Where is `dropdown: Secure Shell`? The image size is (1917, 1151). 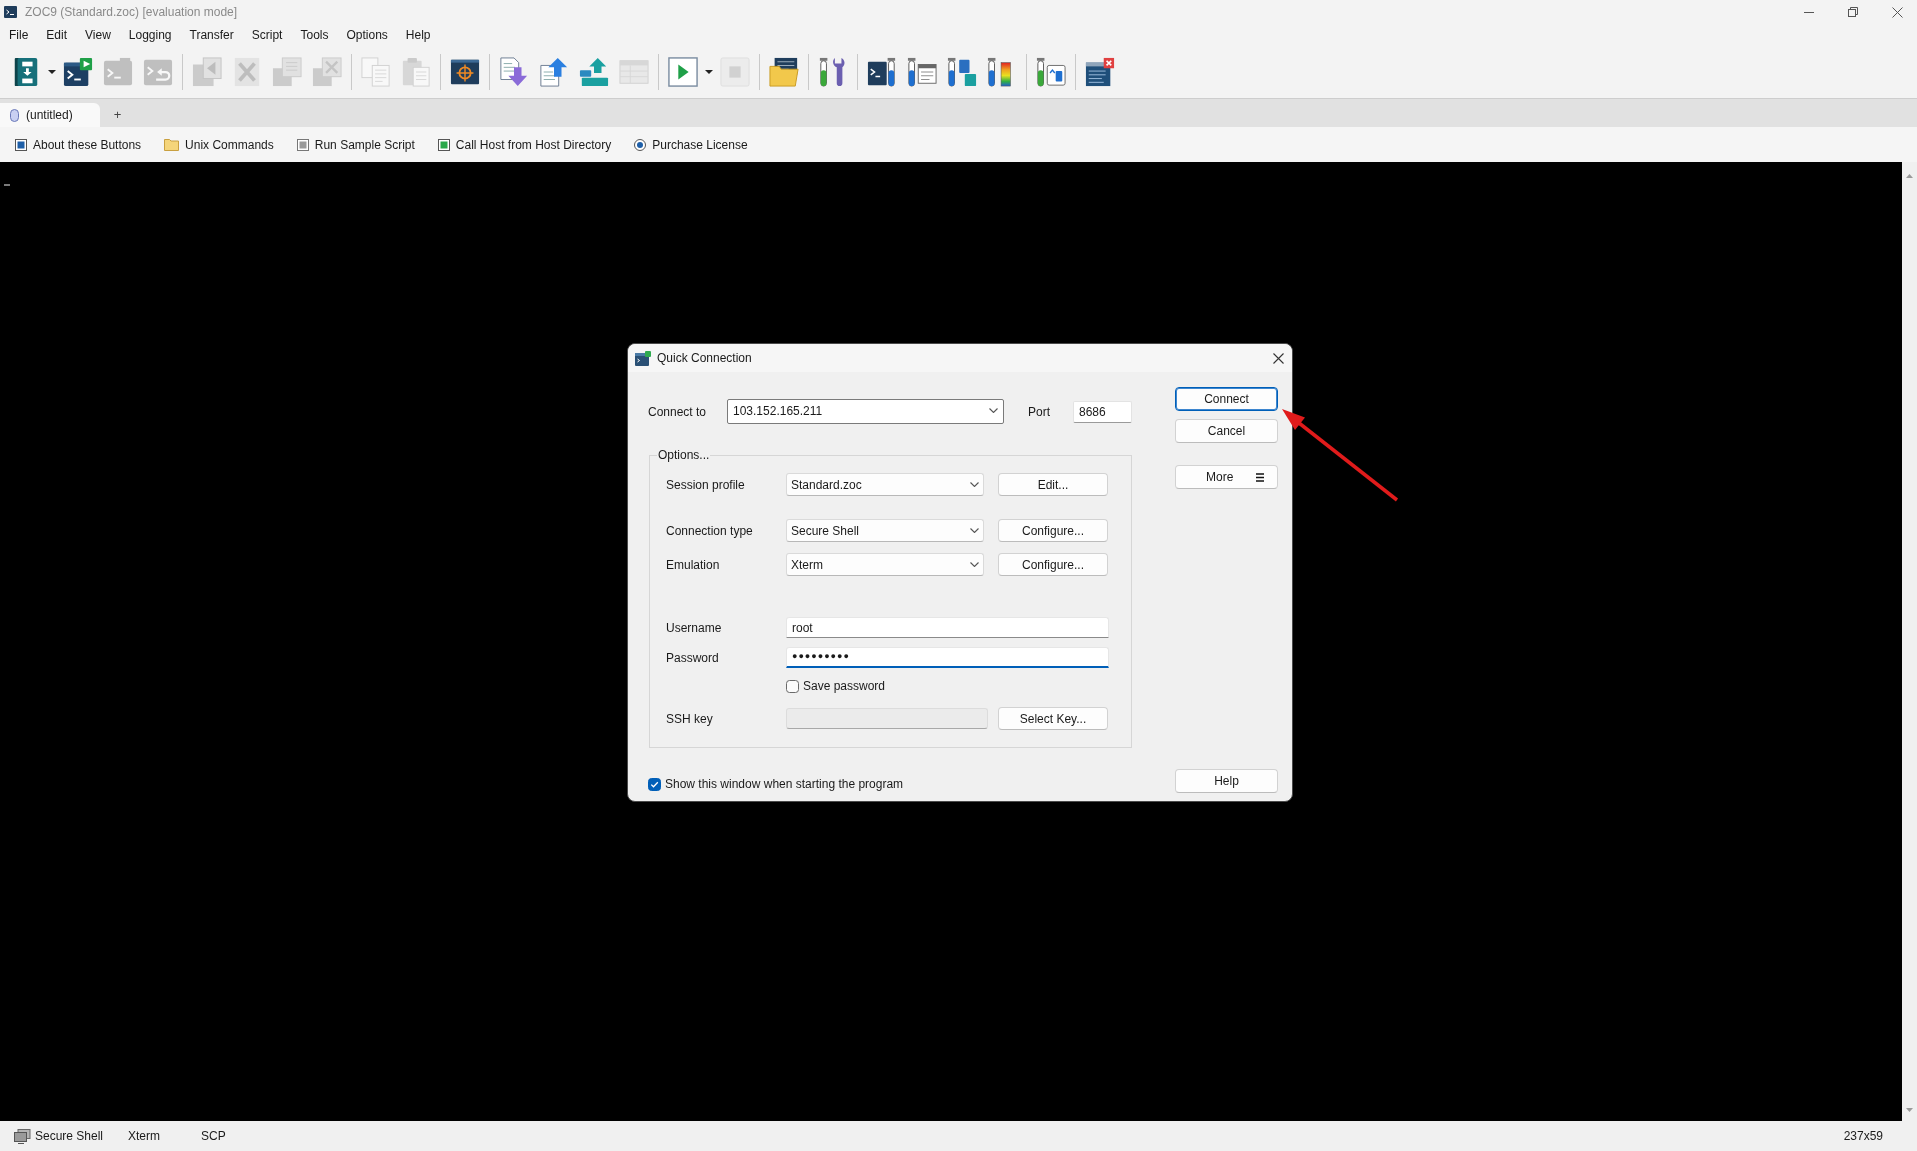 dropdown: Secure Shell is located at coordinates (885, 530).